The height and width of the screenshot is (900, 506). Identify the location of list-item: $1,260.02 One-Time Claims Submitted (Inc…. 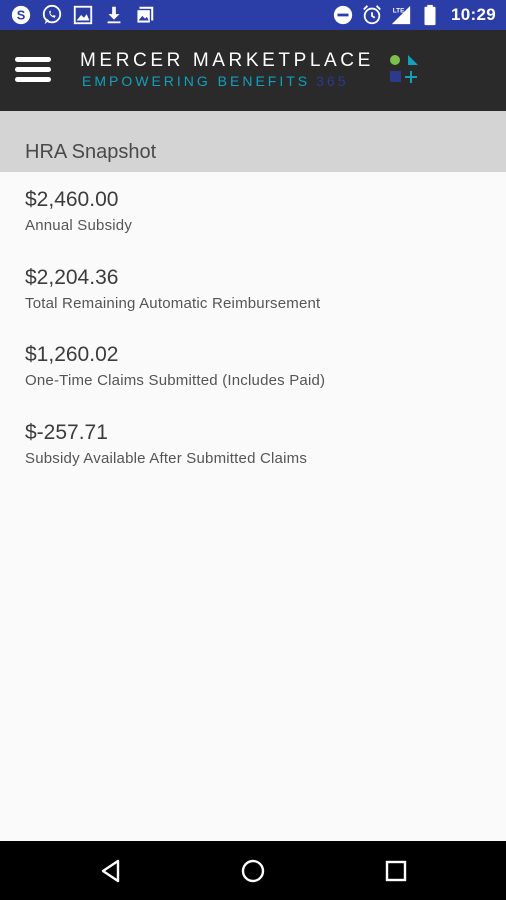
(175, 366).